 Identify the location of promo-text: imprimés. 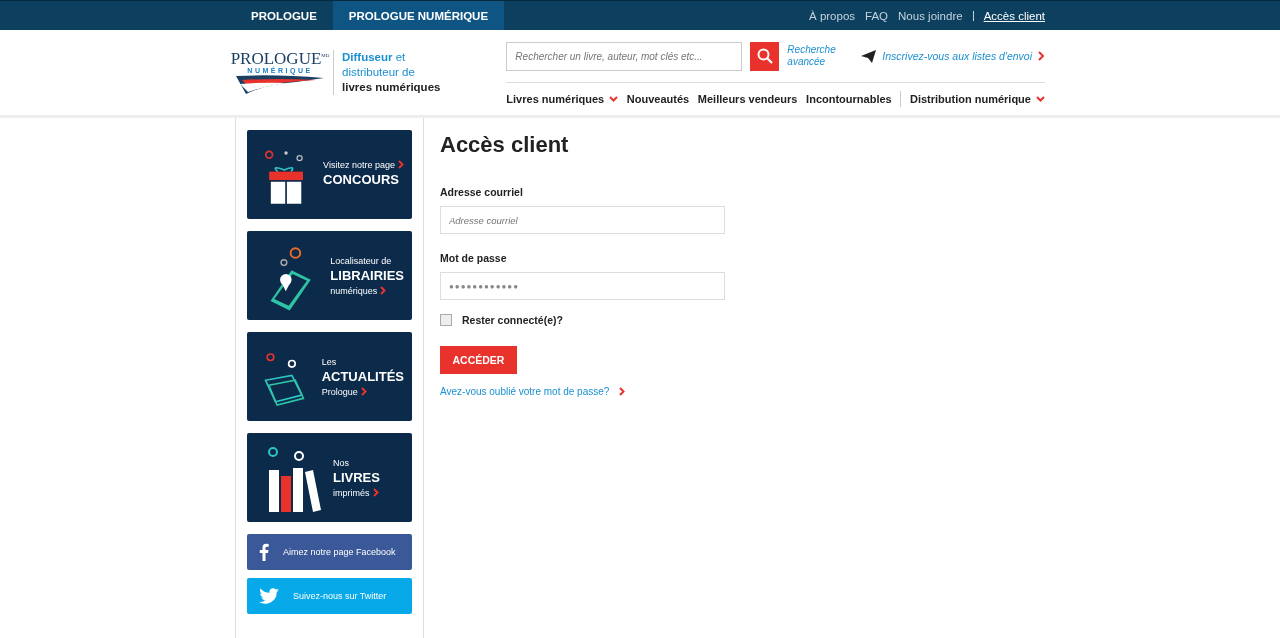
(351, 492).